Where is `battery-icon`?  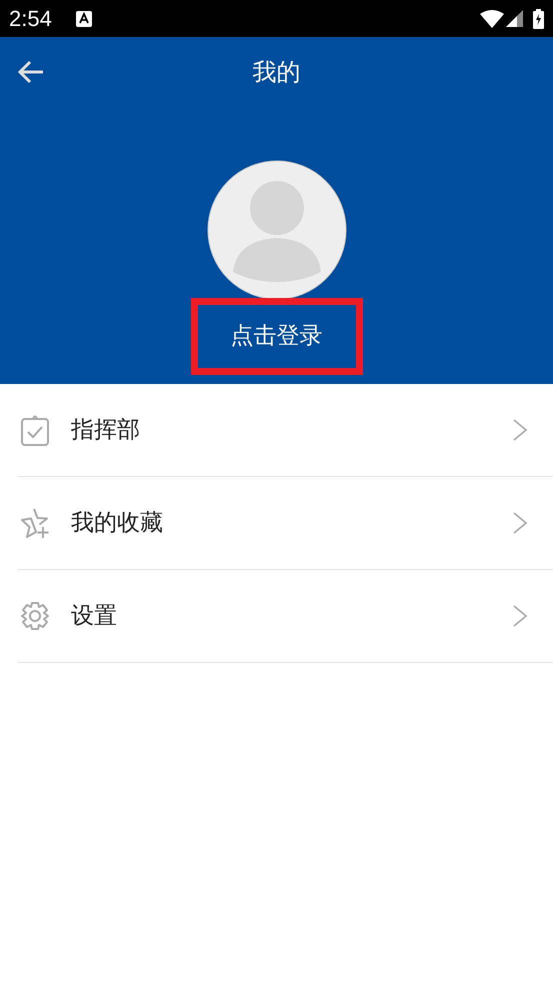
battery-icon is located at coordinates (538, 18).